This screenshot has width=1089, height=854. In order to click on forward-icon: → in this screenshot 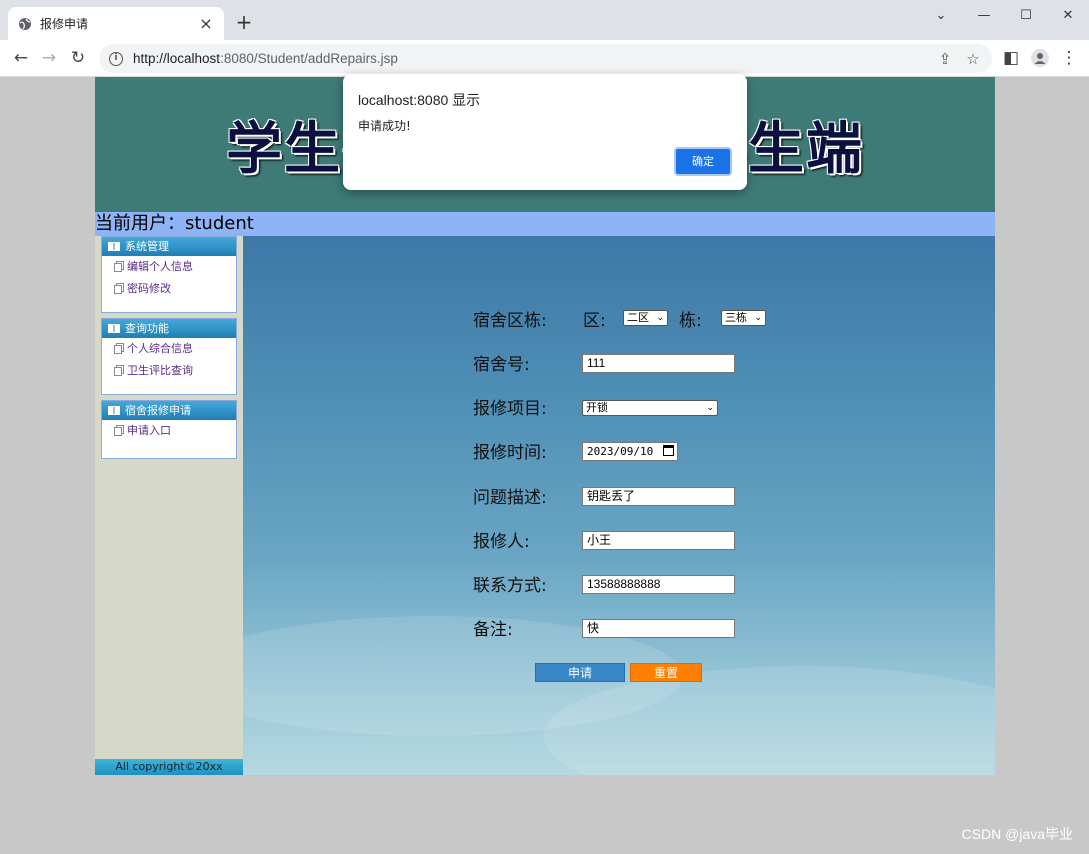, I will do `click(49, 58)`.